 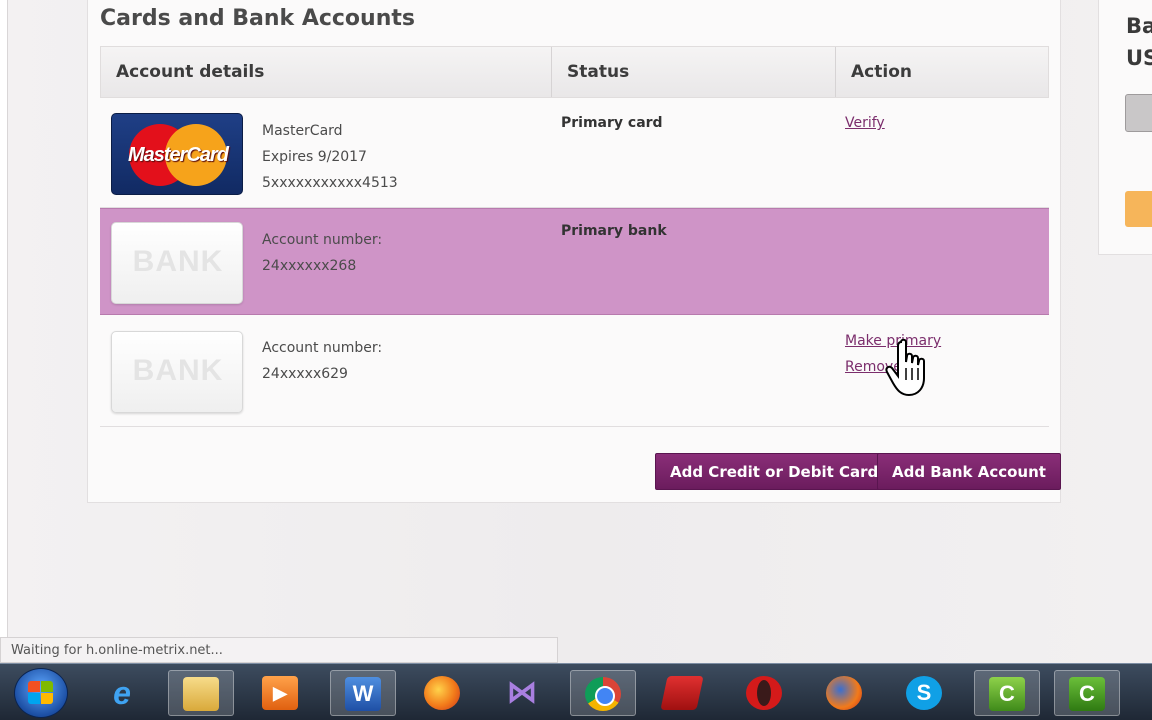 I want to click on media-player-icon: ▶, so click(x=281, y=693).